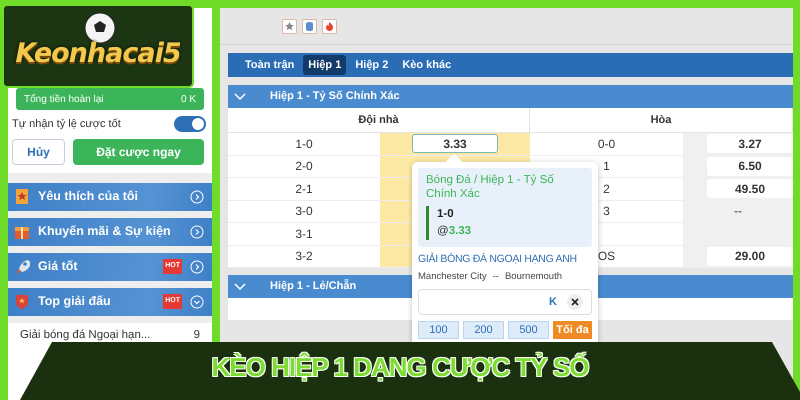  Describe the element at coordinates (533, 277) in the screenshot. I see `team-name: Bournemouth` at that location.